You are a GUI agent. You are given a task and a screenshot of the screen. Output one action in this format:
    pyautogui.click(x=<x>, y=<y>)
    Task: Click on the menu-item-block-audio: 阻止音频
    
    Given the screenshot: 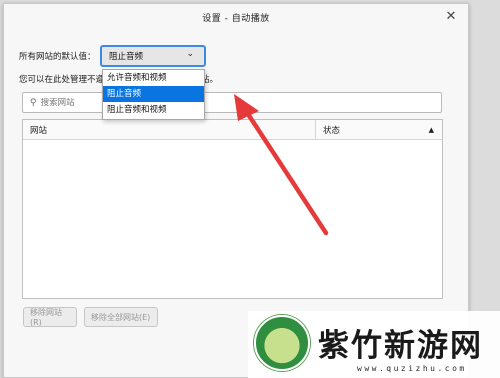 What is the action you would take?
    pyautogui.click(x=153, y=94)
    